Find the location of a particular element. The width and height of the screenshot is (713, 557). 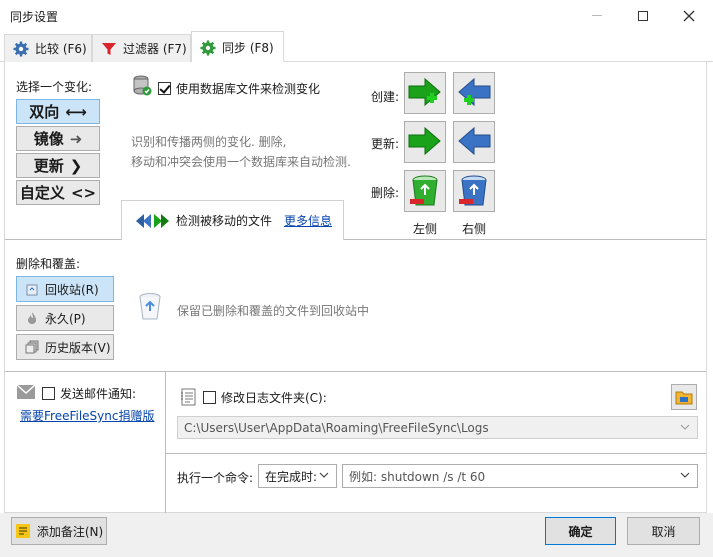

two-way-arrow-icon: ⟷ is located at coordinates (76, 111).